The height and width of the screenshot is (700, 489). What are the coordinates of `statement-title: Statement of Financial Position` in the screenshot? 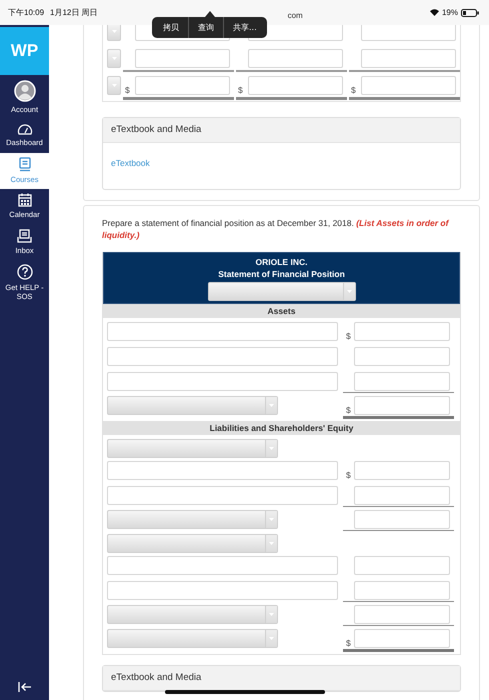 It's located at (281, 273).